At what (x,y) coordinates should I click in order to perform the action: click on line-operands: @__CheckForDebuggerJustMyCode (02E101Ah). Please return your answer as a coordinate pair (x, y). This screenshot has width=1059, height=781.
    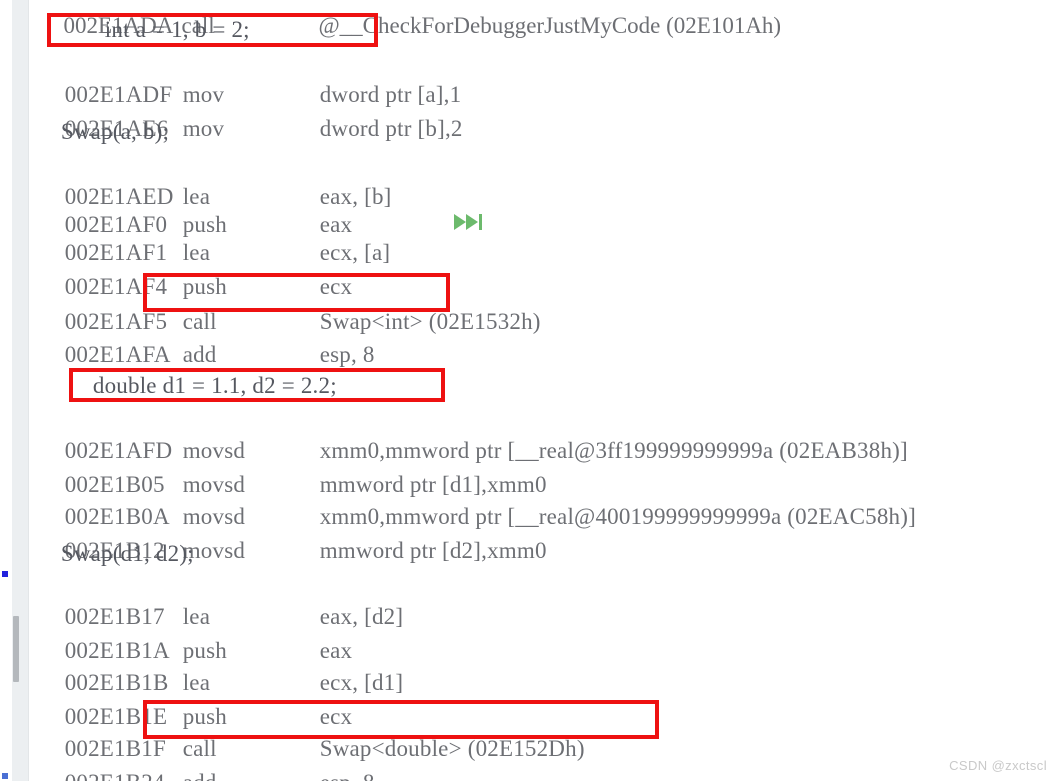
    Looking at the image, I should click on (550, 25).